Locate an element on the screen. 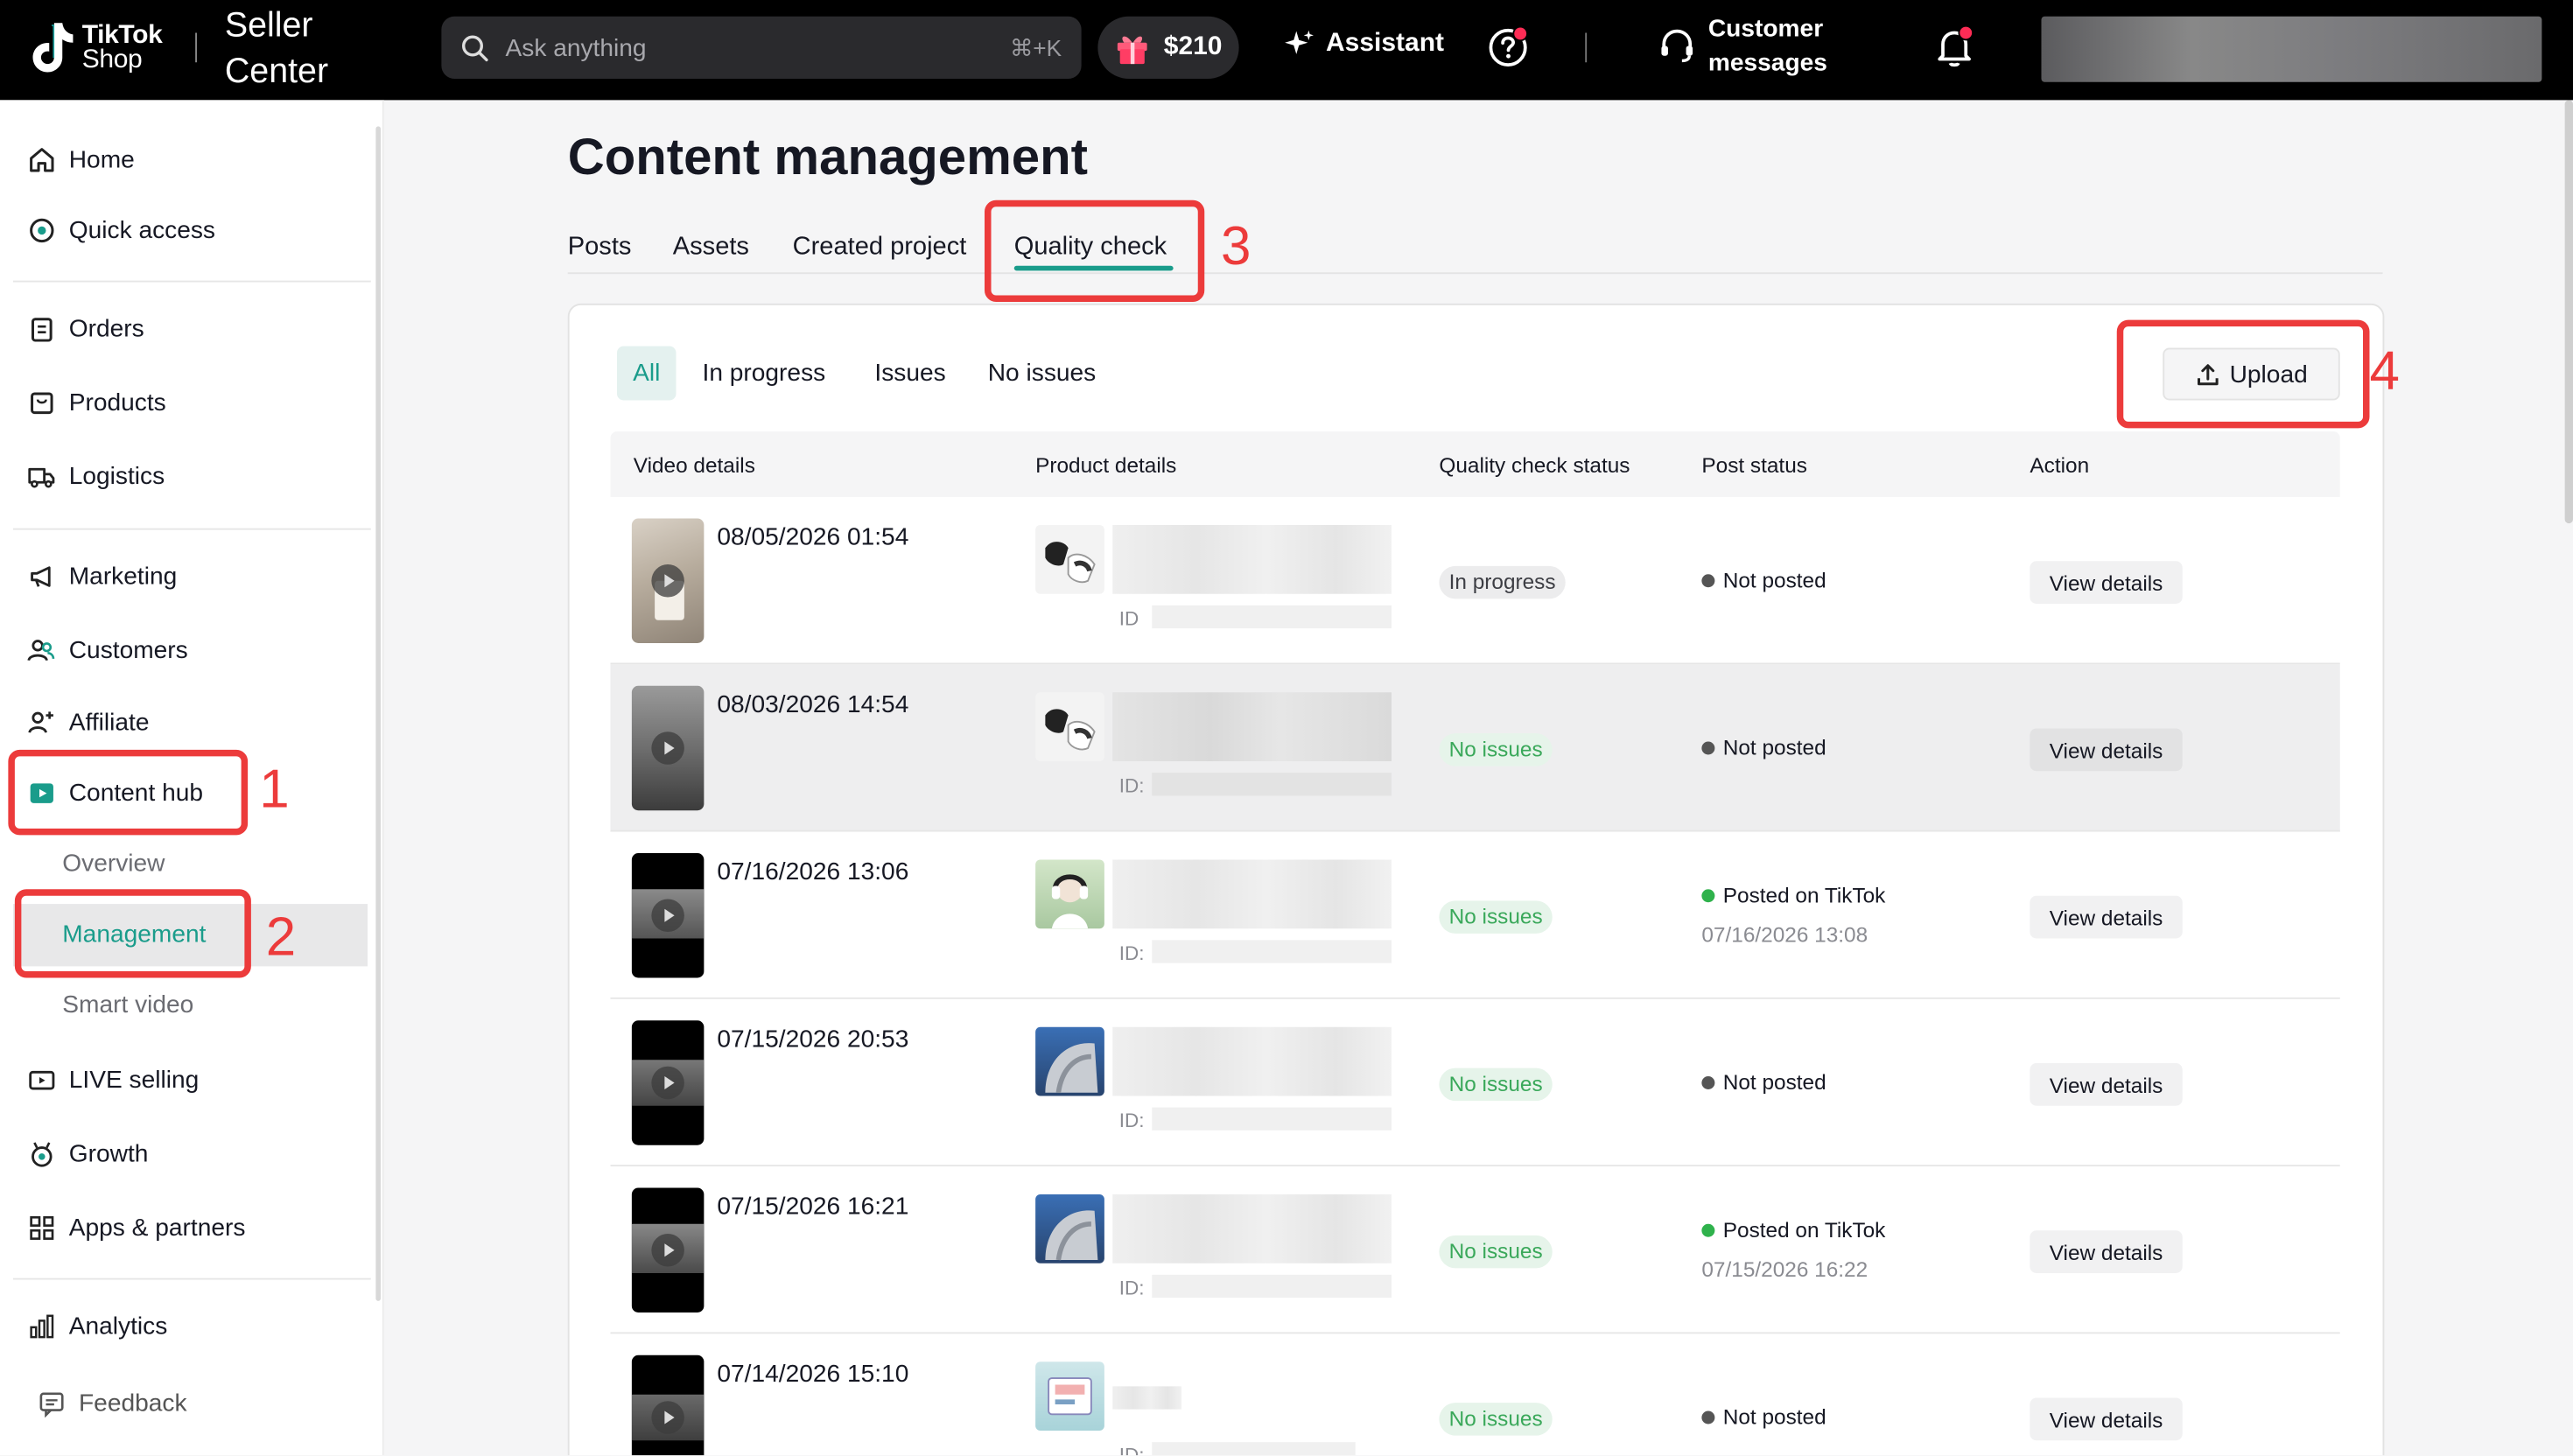 The height and width of the screenshot is (1456, 2573). annotation-box-content-hub is located at coordinates (128, 792).